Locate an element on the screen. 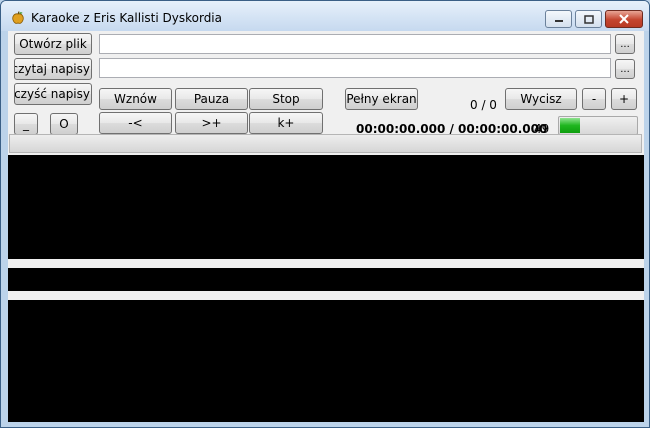  volume-bar-fill is located at coordinates (570, 125).